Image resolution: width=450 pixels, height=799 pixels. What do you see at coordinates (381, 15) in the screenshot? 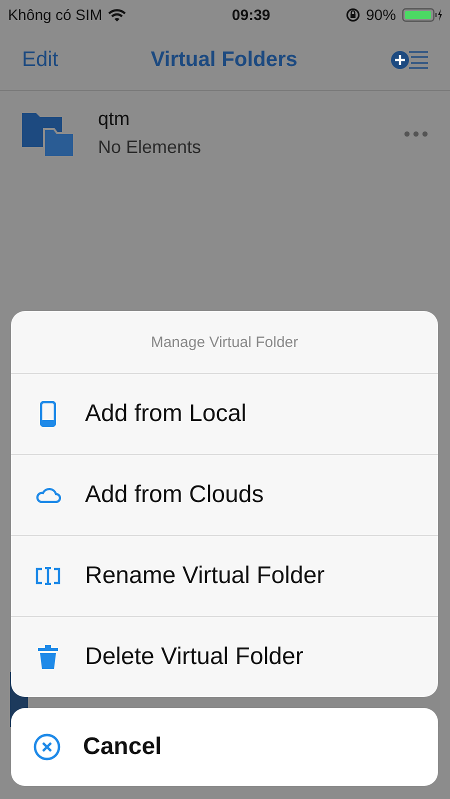
I see `battery-percent: 90%` at bounding box center [381, 15].